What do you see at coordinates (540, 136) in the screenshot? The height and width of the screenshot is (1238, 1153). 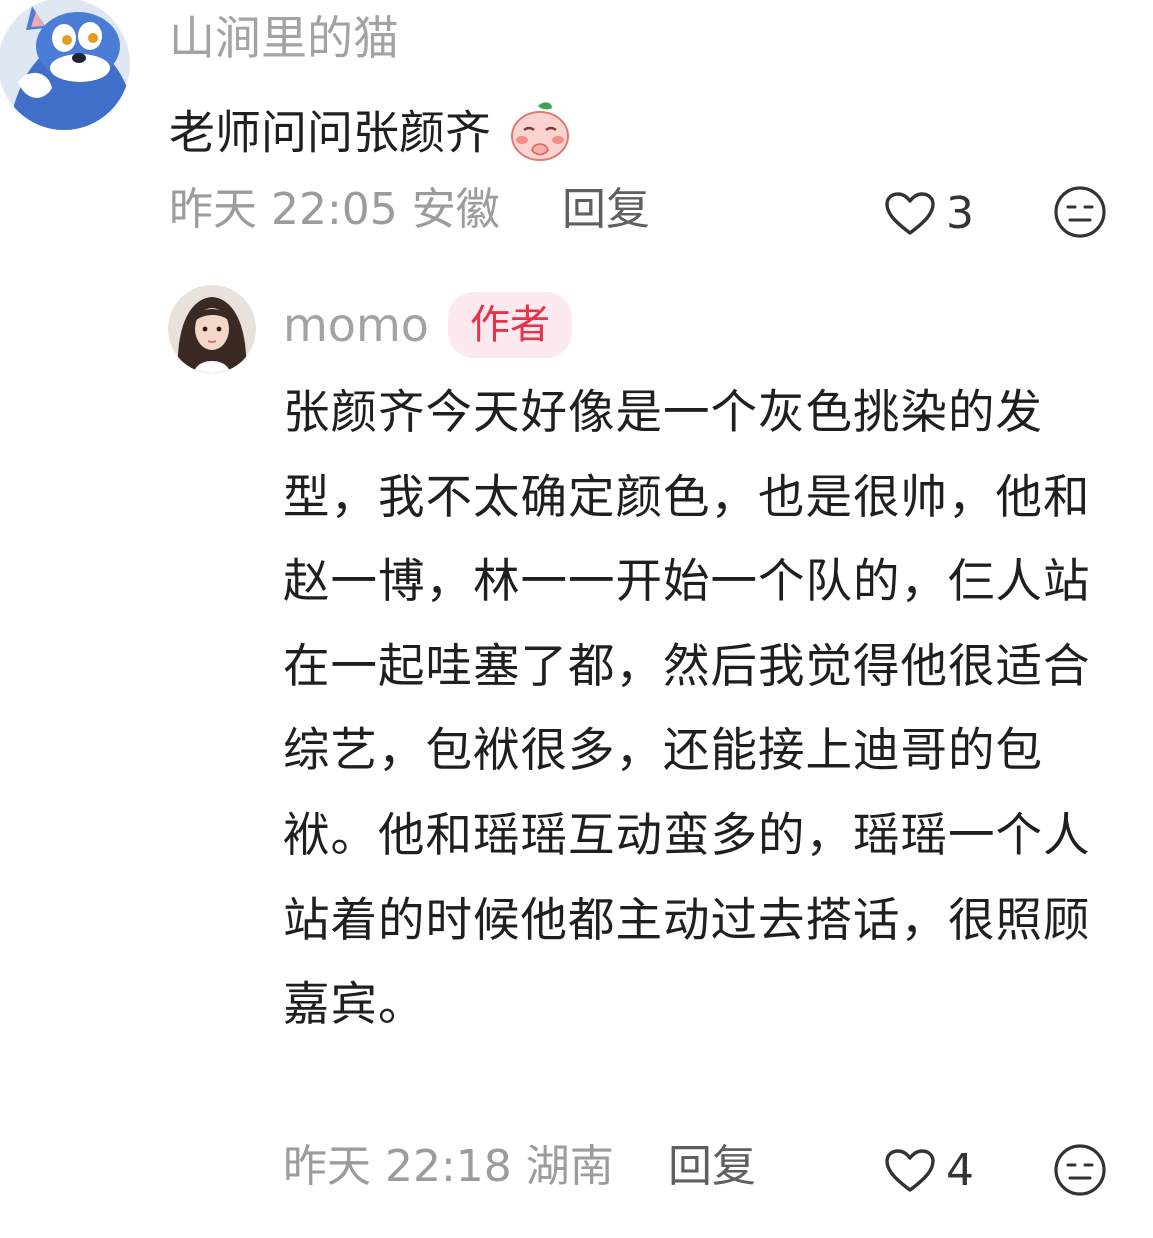 I see `shy-peach-emoji-icon` at bounding box center [540, 136].